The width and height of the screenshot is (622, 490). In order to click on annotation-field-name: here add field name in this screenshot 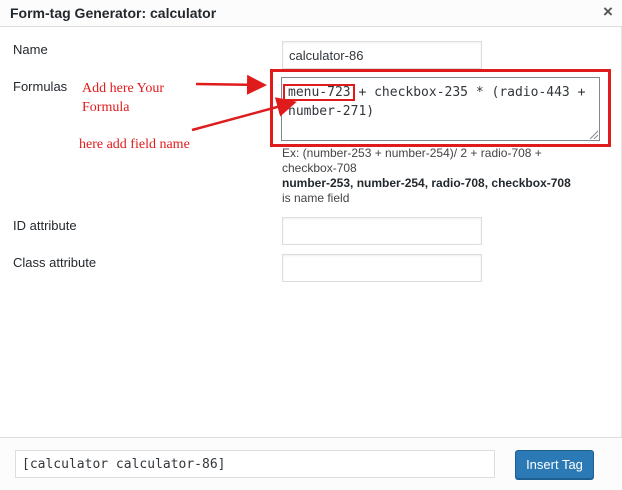, I will do `click(134, 144)`.